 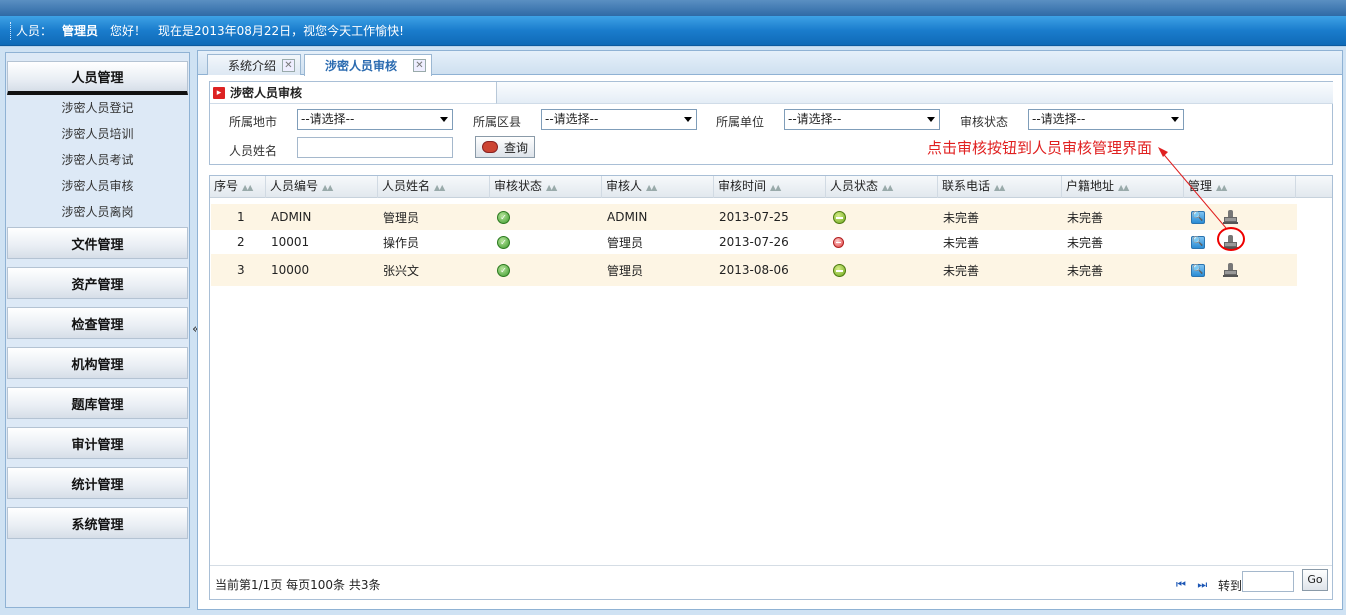 I want to click on column-header: 序号 ▲▲, so click(x=238, y=187).